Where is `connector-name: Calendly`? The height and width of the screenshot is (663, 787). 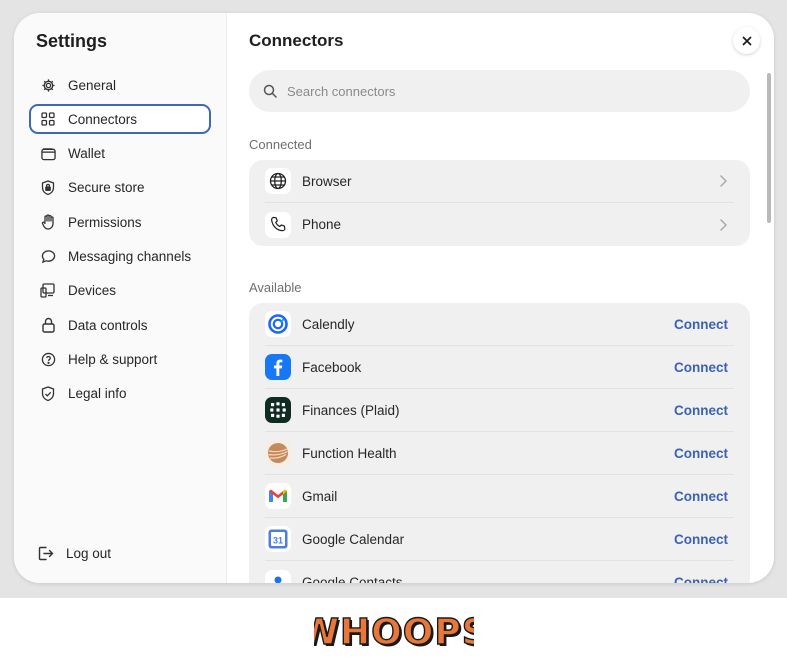 connector-name: Calendly is located at coordinates (328, 324).